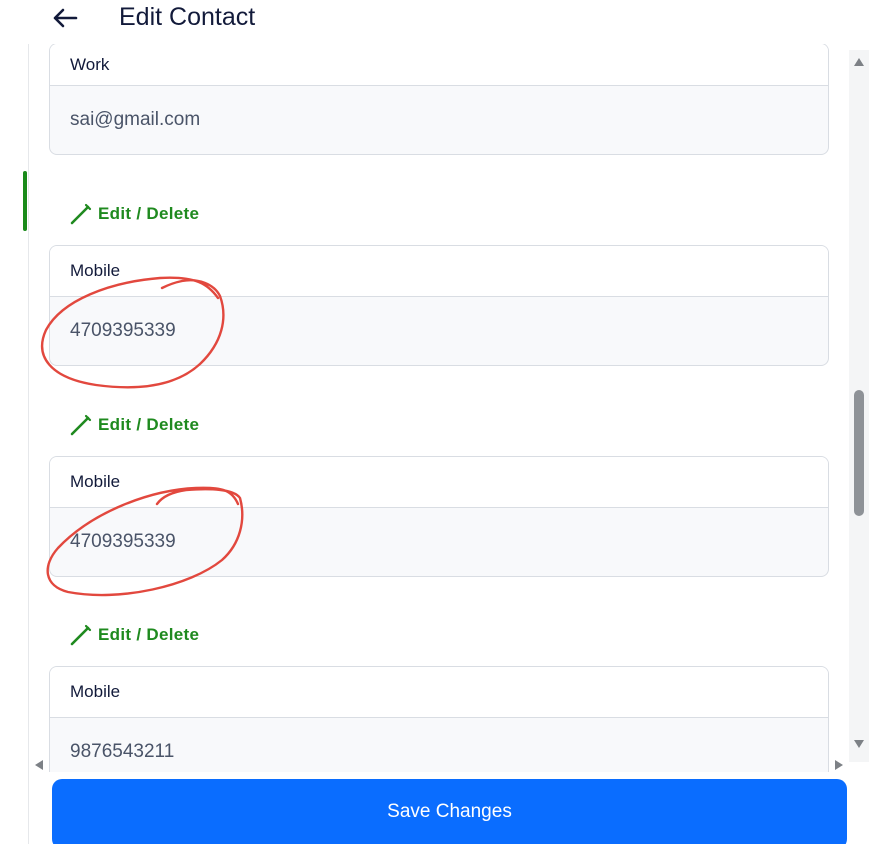 The height and width of the screenshot is (844, 872). I want to click on field-label: Work, so click(439, 65).